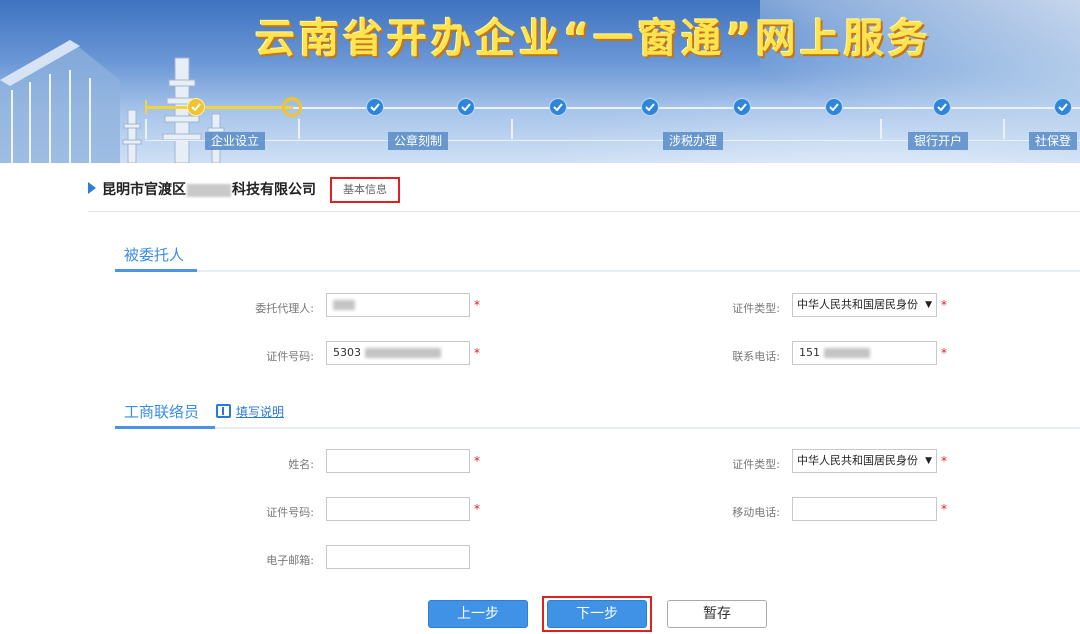 The height and width of the screenshot is (634, 1080). I want to click on divider, so click(584, 211).